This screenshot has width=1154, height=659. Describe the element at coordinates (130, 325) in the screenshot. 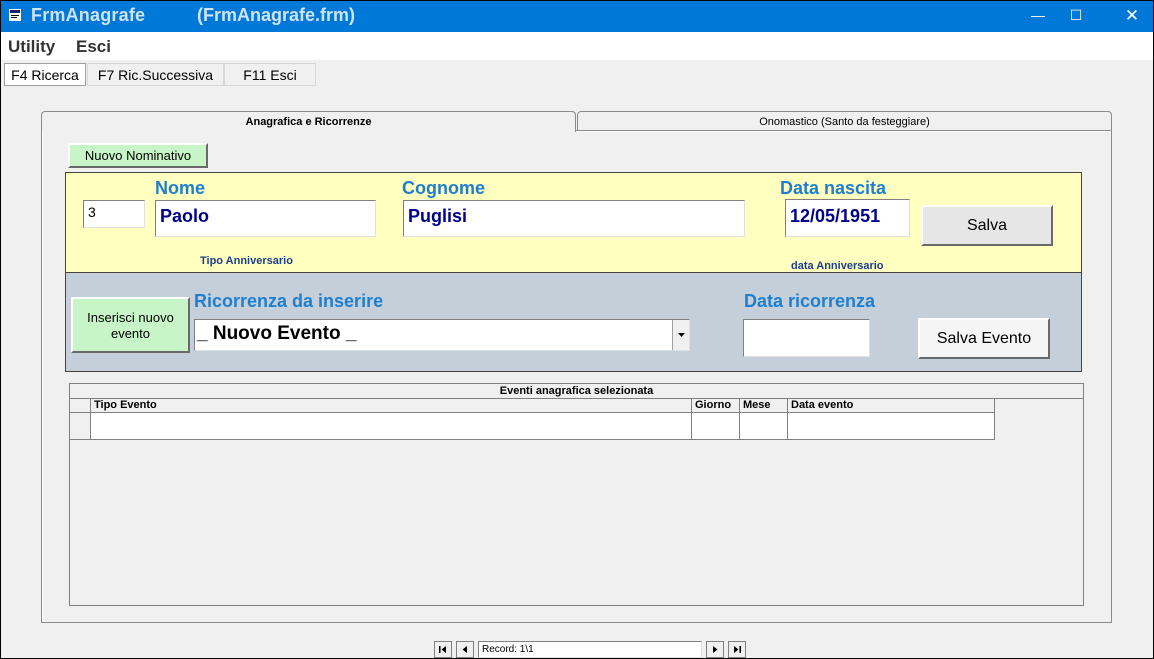

I see `inserisci-evento-button: Inserisci nuovo evento` at that location.